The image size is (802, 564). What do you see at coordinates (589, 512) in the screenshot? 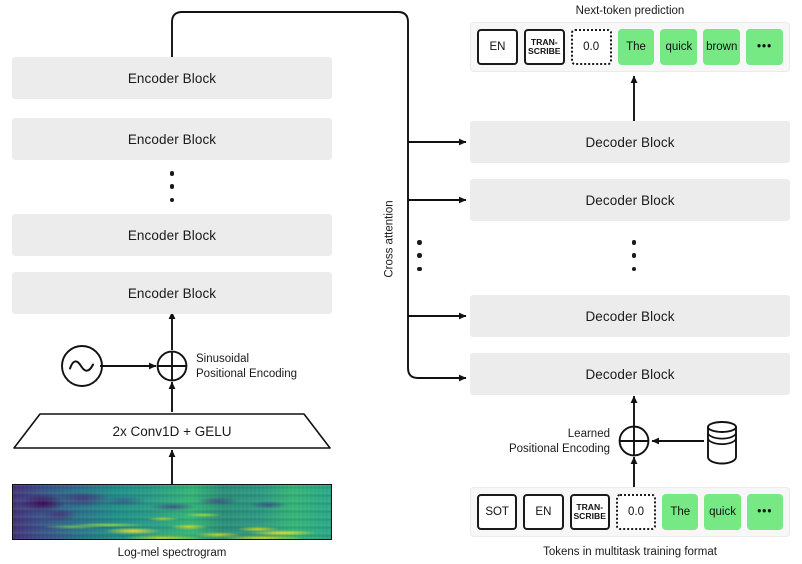
I see `input-token: TRAN- SCRIBE` at bounding box center [589, 512].